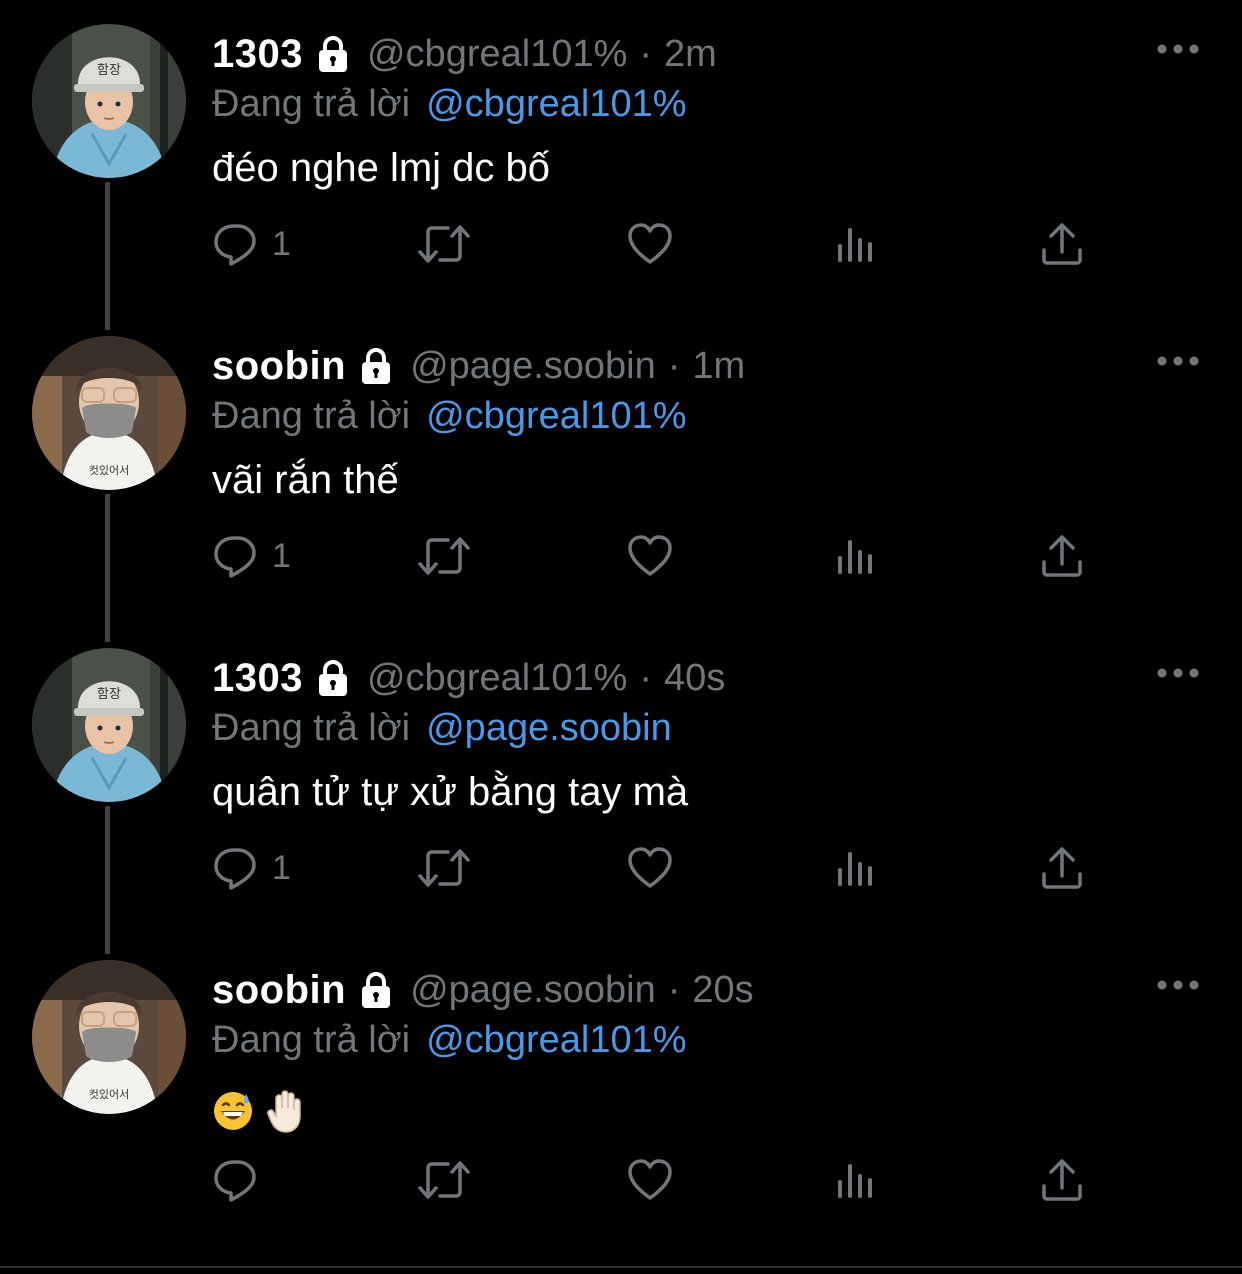  What do you see at coordinates (621, 1267) in the screenshot?
I see `divider` at bounding box center [621, 1267].